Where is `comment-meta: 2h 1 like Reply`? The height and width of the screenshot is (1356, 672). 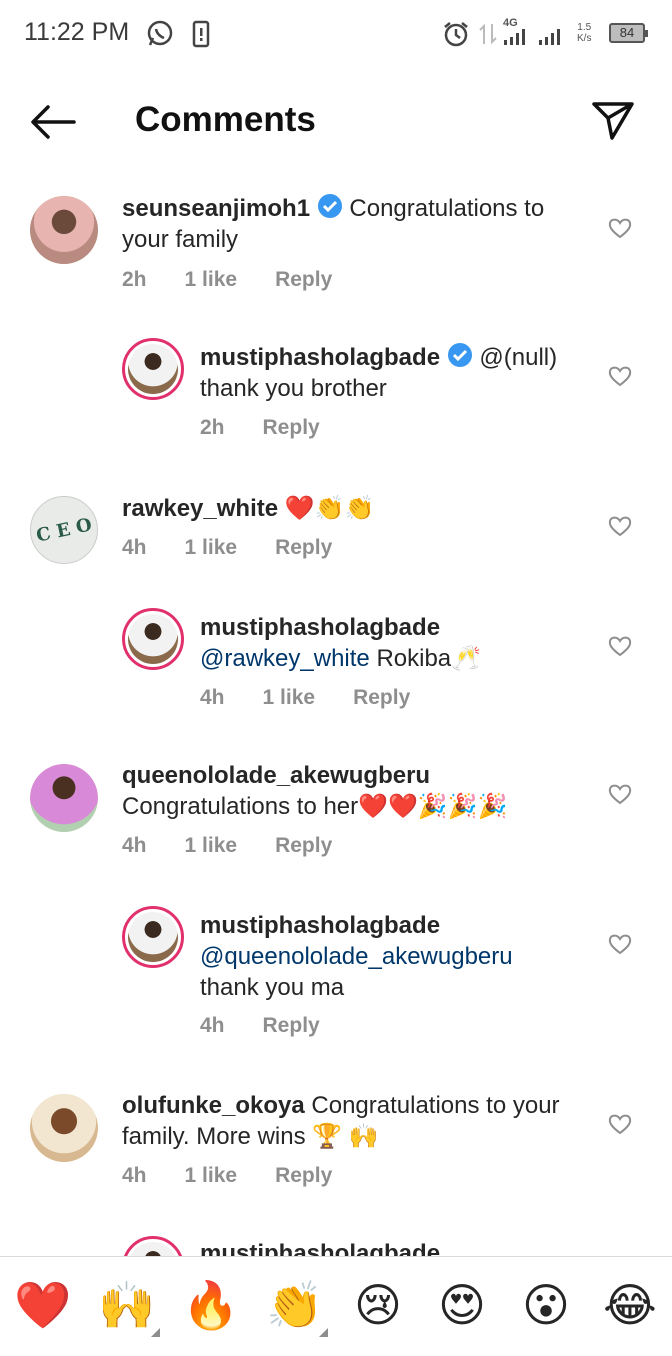
comment-meta: 2h 1 like Reply is located at coordinates (246, 280).